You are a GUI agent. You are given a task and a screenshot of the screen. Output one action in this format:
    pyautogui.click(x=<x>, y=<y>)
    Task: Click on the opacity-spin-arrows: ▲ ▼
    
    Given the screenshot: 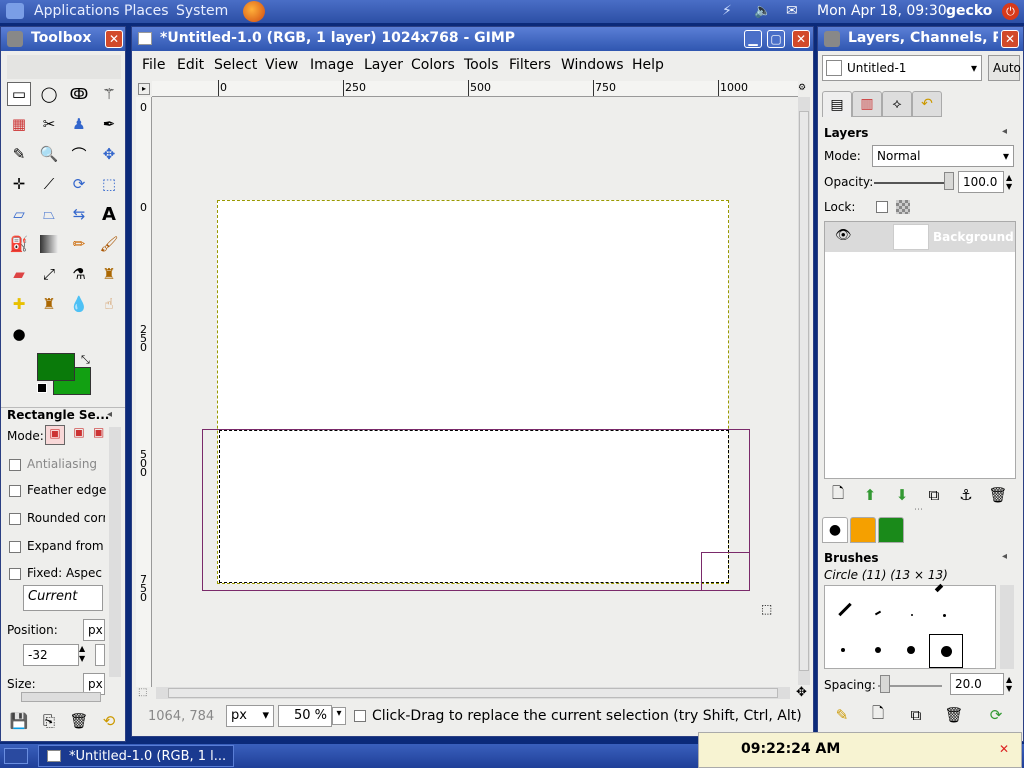 What is the action you would take?
    pyautogui.click(x=1009, y=182)
    